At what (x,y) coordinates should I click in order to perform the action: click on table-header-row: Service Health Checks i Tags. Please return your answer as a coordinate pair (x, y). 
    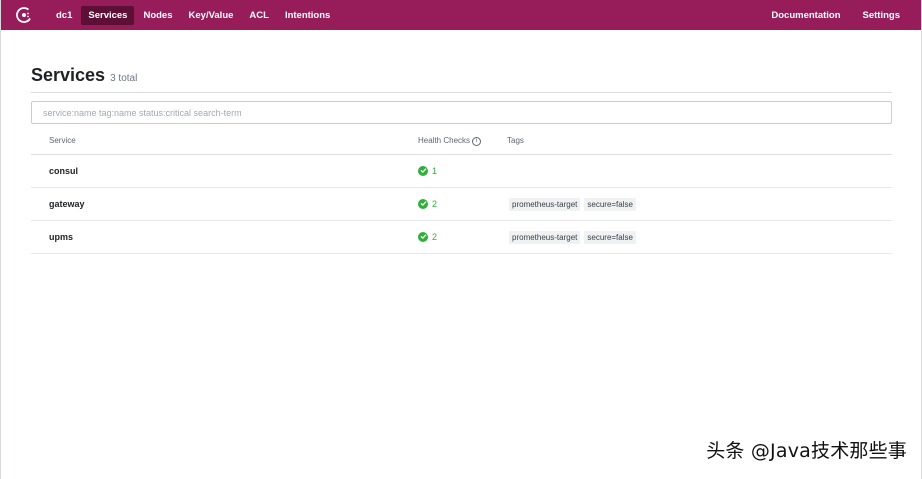
    Looking at the image, I should click on (461, 145).